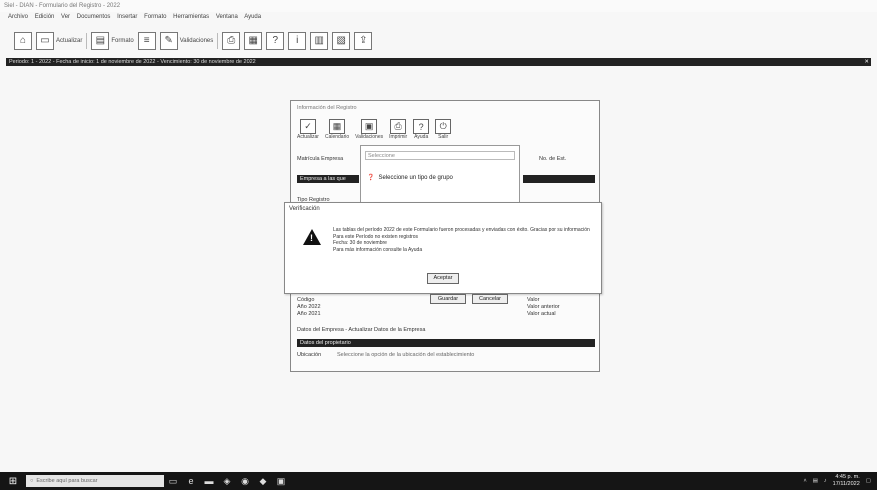 The height and width of the screenshot is (490, 877). I want to click on menu-item: Ayuda, so click(252, 17).